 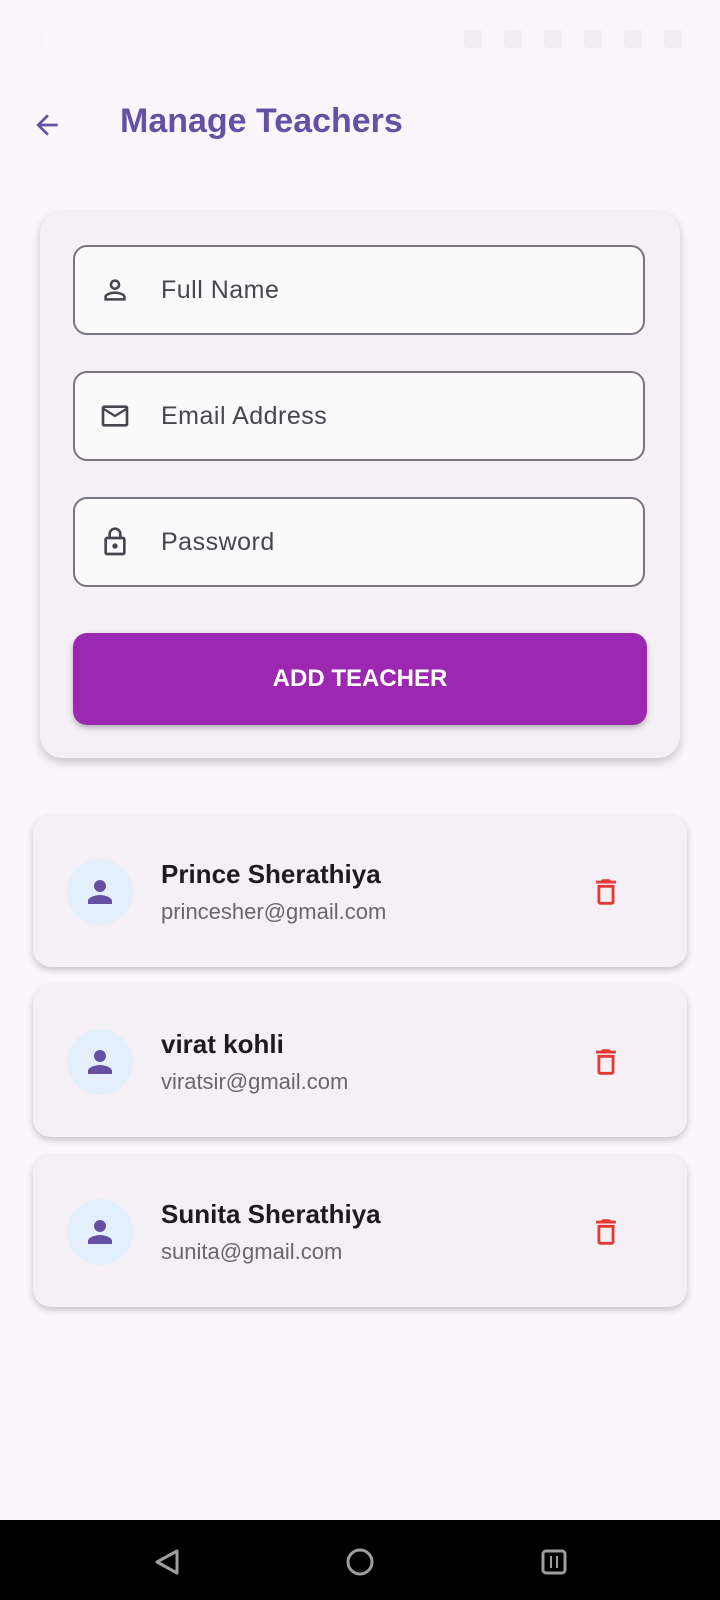 What do you see at coordinates (115, 416) in the screenshot?
I see `mail-icon` at bounding box center [115, 416].